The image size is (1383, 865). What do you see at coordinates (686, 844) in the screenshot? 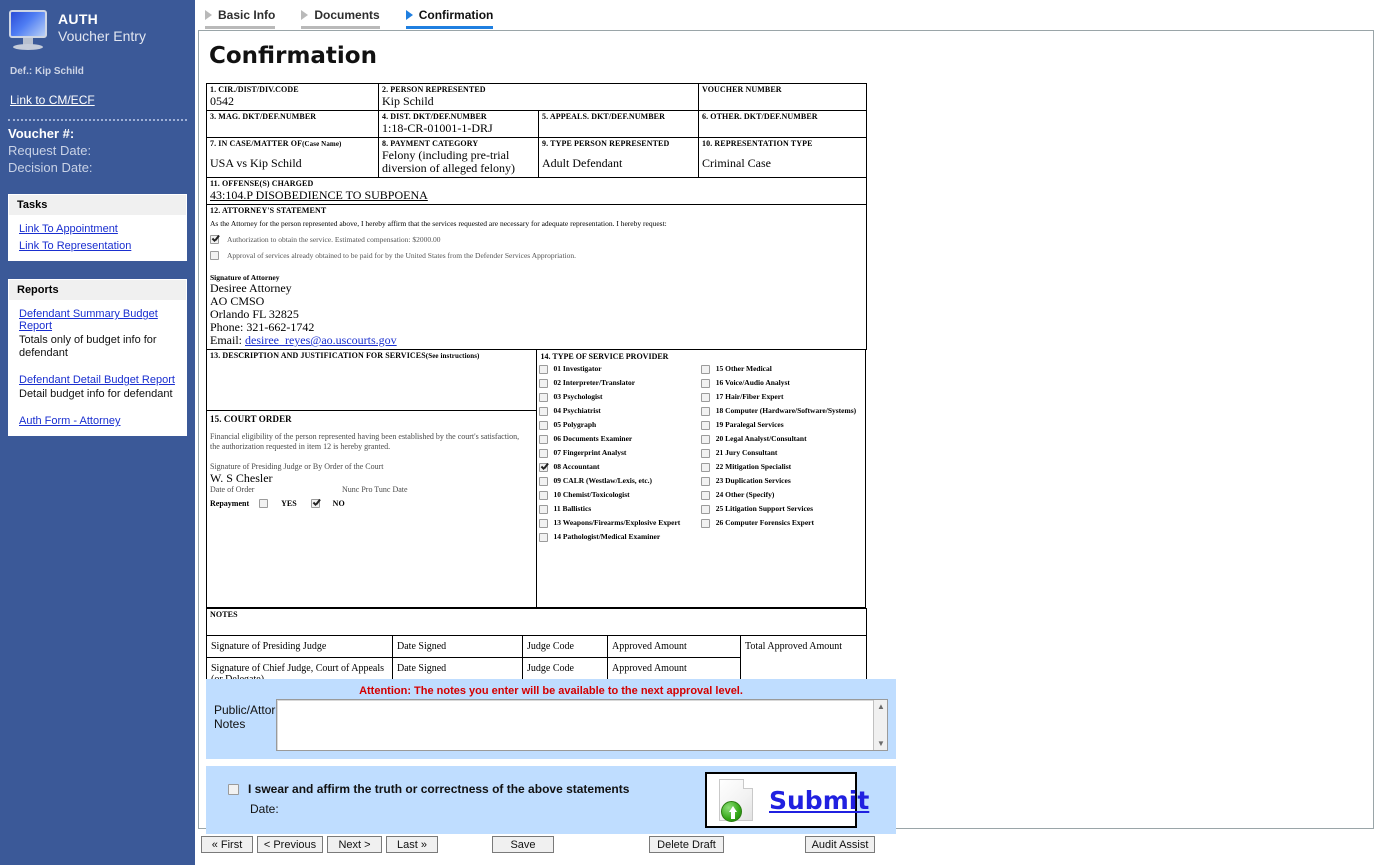
I see `button-delete-draft: Delete Draft` at bounding box center [686, 844].